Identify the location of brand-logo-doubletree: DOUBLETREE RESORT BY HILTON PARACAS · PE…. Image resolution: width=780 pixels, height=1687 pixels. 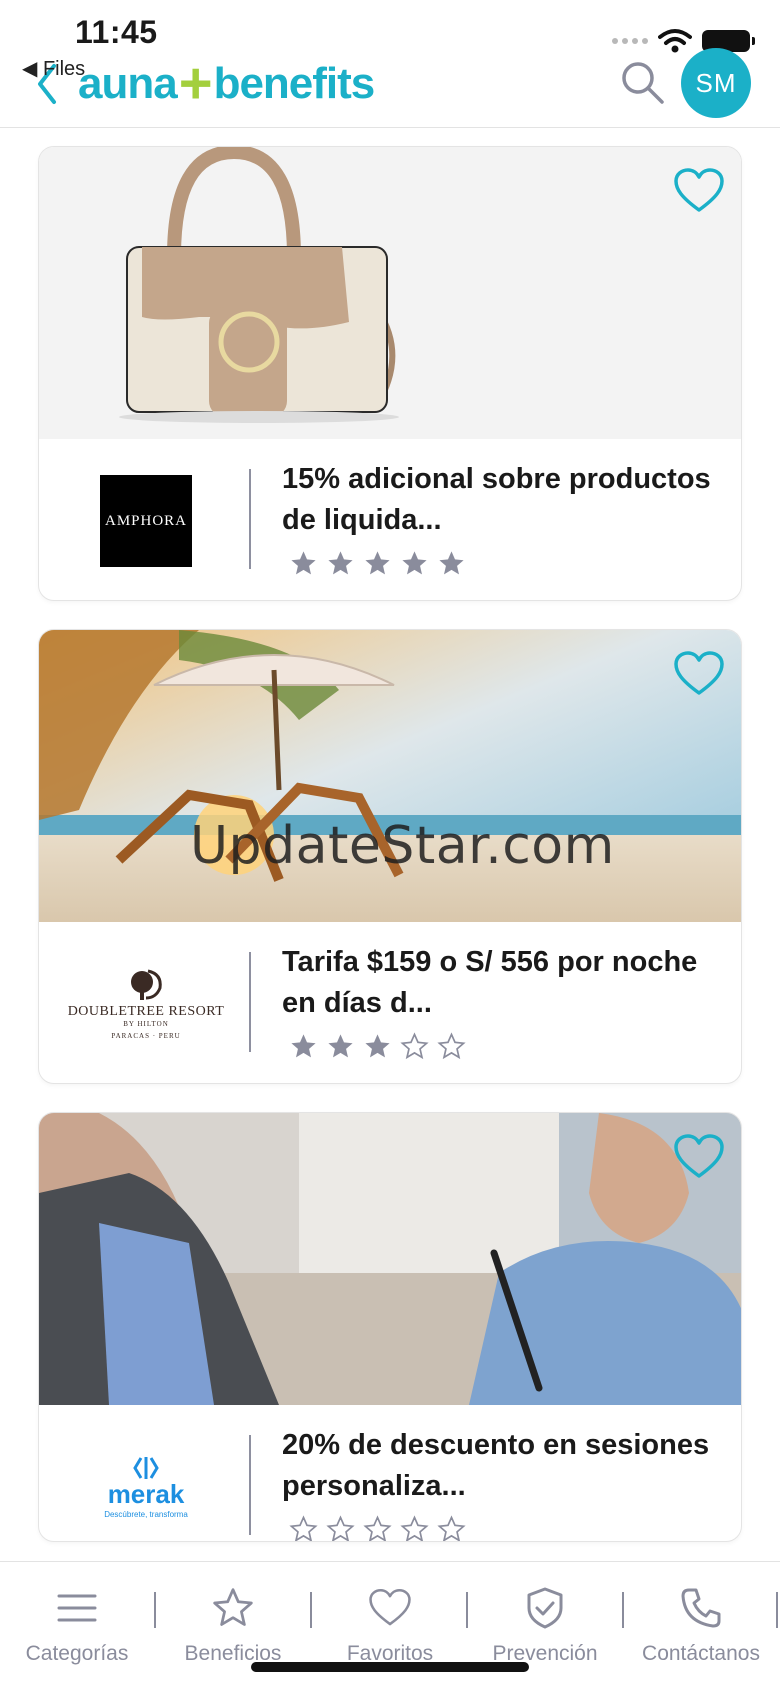
(146, 1004).